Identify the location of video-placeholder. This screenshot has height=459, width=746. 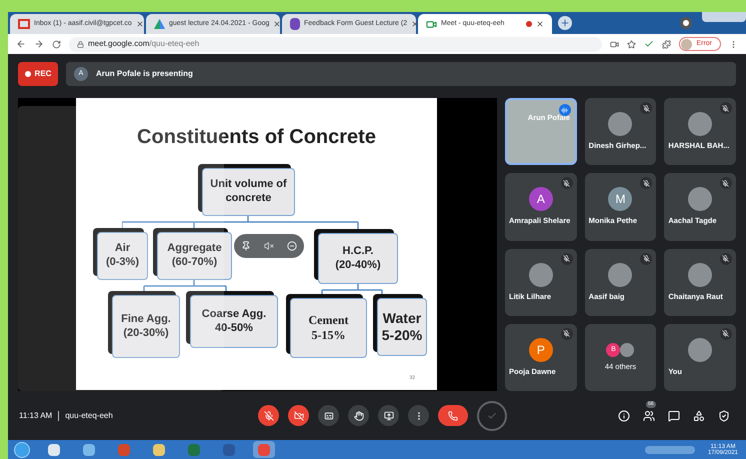
(541, 132).